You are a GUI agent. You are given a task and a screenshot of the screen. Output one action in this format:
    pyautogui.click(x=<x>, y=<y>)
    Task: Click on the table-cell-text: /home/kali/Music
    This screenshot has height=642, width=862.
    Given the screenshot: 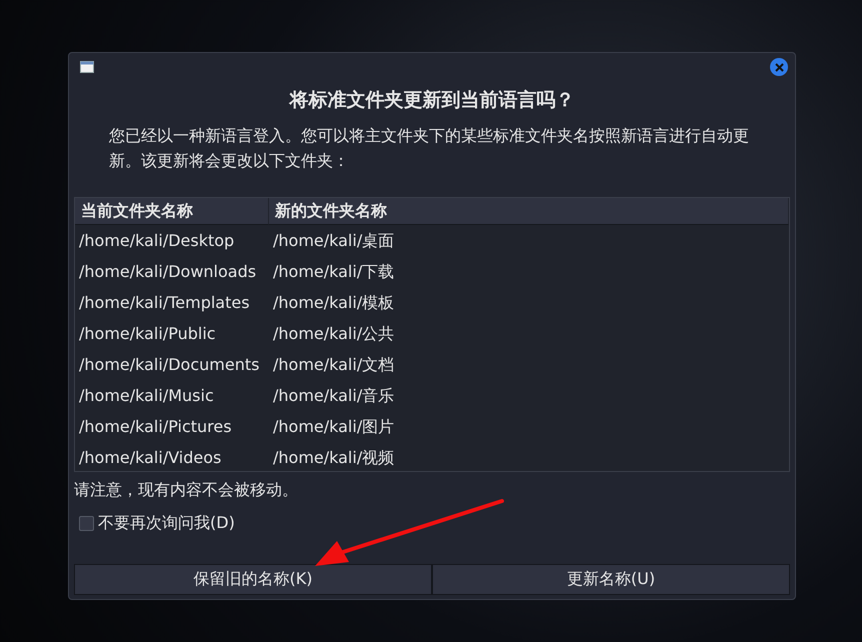 What is the action you would take?
    pyautogui.click(x=146, y=396)
    